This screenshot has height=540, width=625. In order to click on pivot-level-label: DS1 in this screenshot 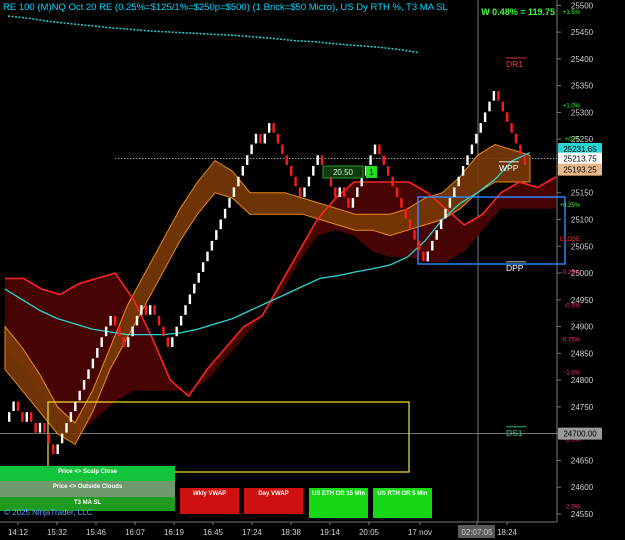, I will do `click(514, 433)`.